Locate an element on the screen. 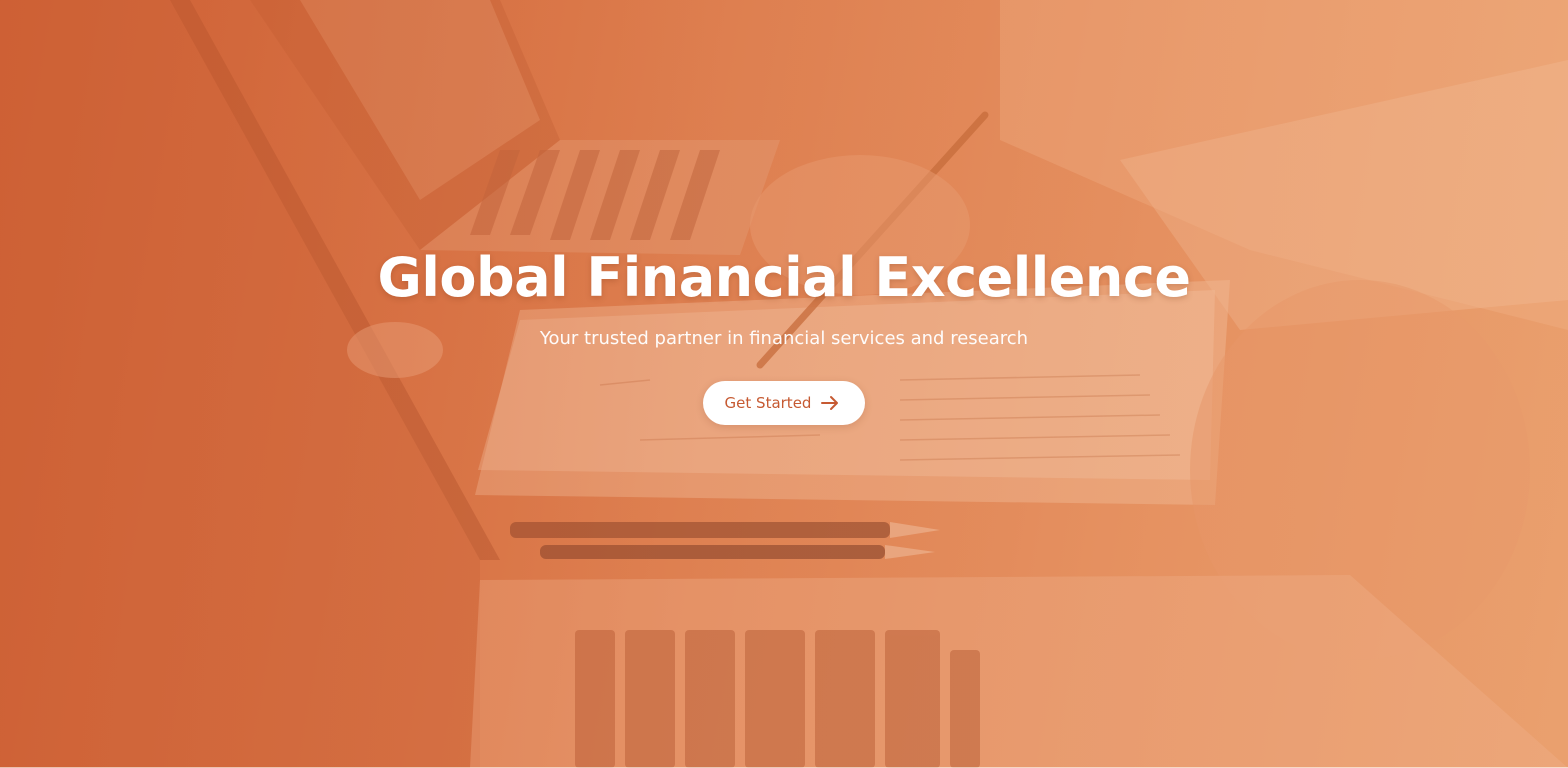 The width and height of the screenshot is (1568, 768). hero-title: Global Financial Excellence is located at coordinates (784, 277).